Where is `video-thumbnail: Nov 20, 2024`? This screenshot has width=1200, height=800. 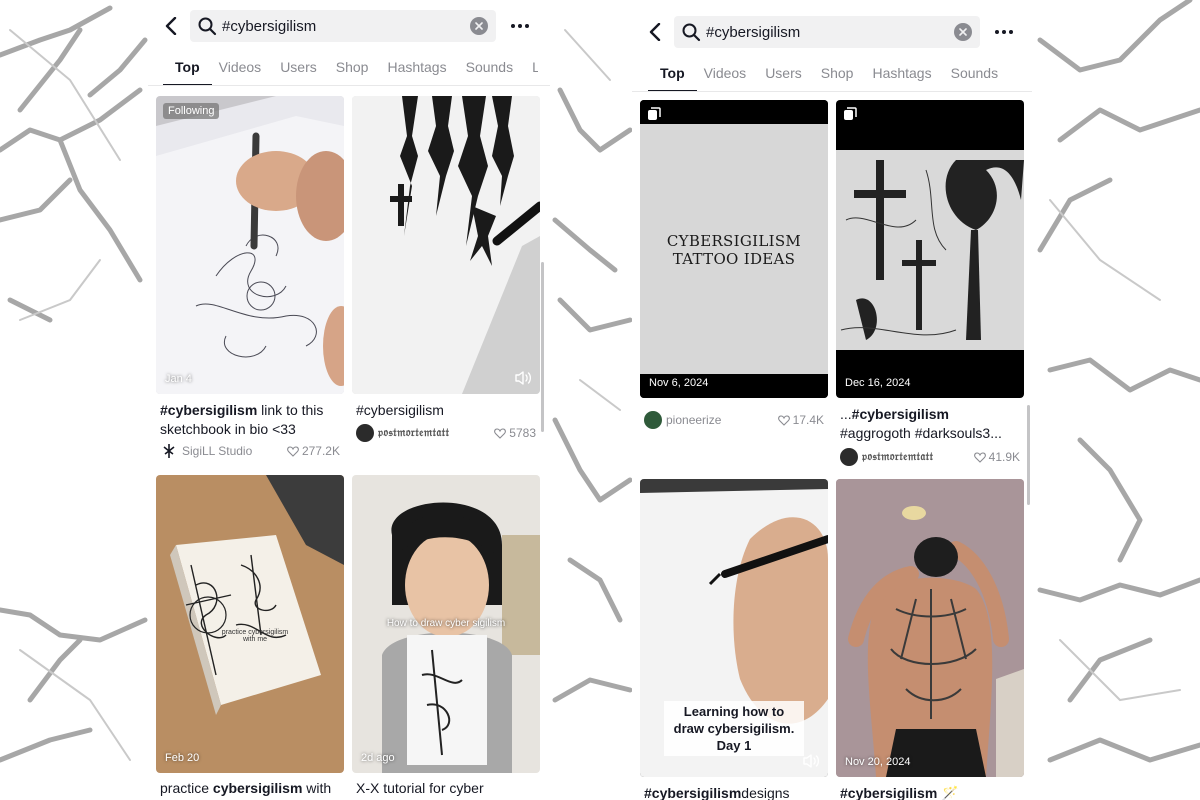
video-thumbnail: Nov 20, 2024 is located at coordinates (930, 628).